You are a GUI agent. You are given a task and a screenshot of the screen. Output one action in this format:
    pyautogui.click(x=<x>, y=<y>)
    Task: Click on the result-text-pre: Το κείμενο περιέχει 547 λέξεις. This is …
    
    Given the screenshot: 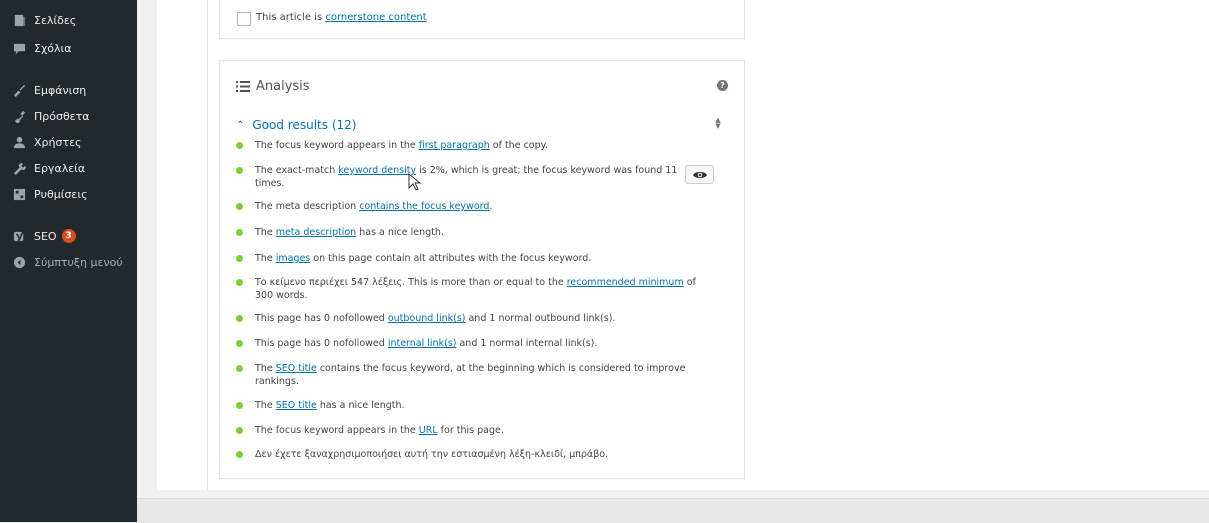 What is the action you would take?
    pyautogui.click(x=411, y=282)
    